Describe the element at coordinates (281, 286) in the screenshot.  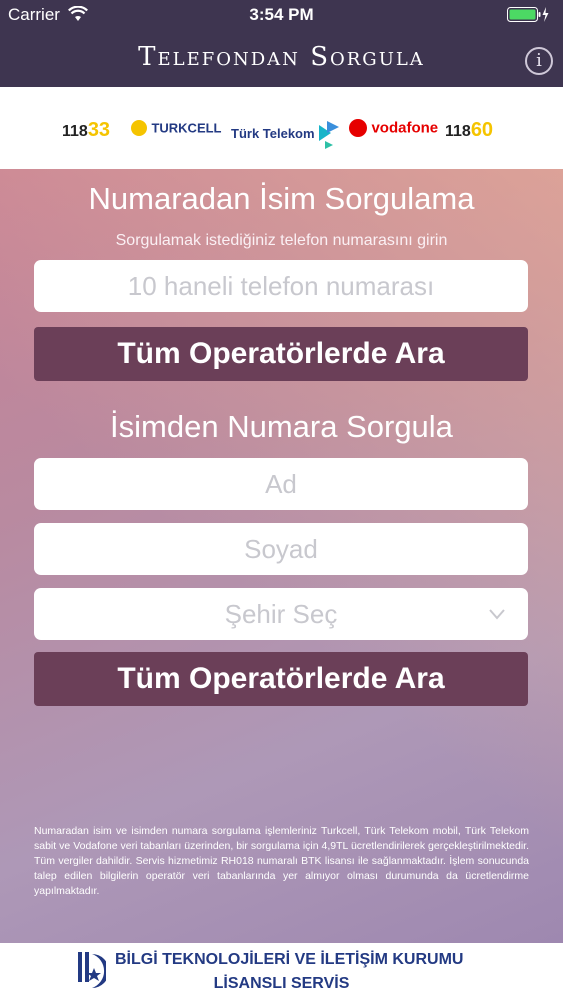
I see `phone-number-input: 10 haneli telefon numarası` at that location.